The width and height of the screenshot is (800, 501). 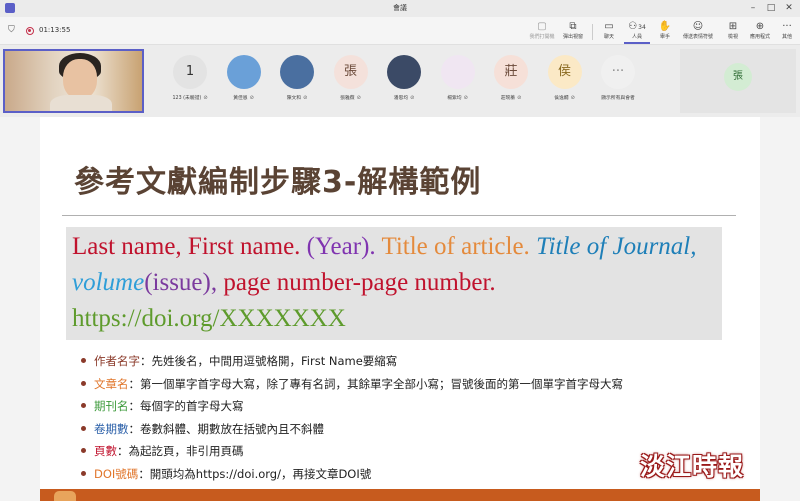 I want to click on participant-name: 黃佳恩 ⊘, so click(x=244, y=97).